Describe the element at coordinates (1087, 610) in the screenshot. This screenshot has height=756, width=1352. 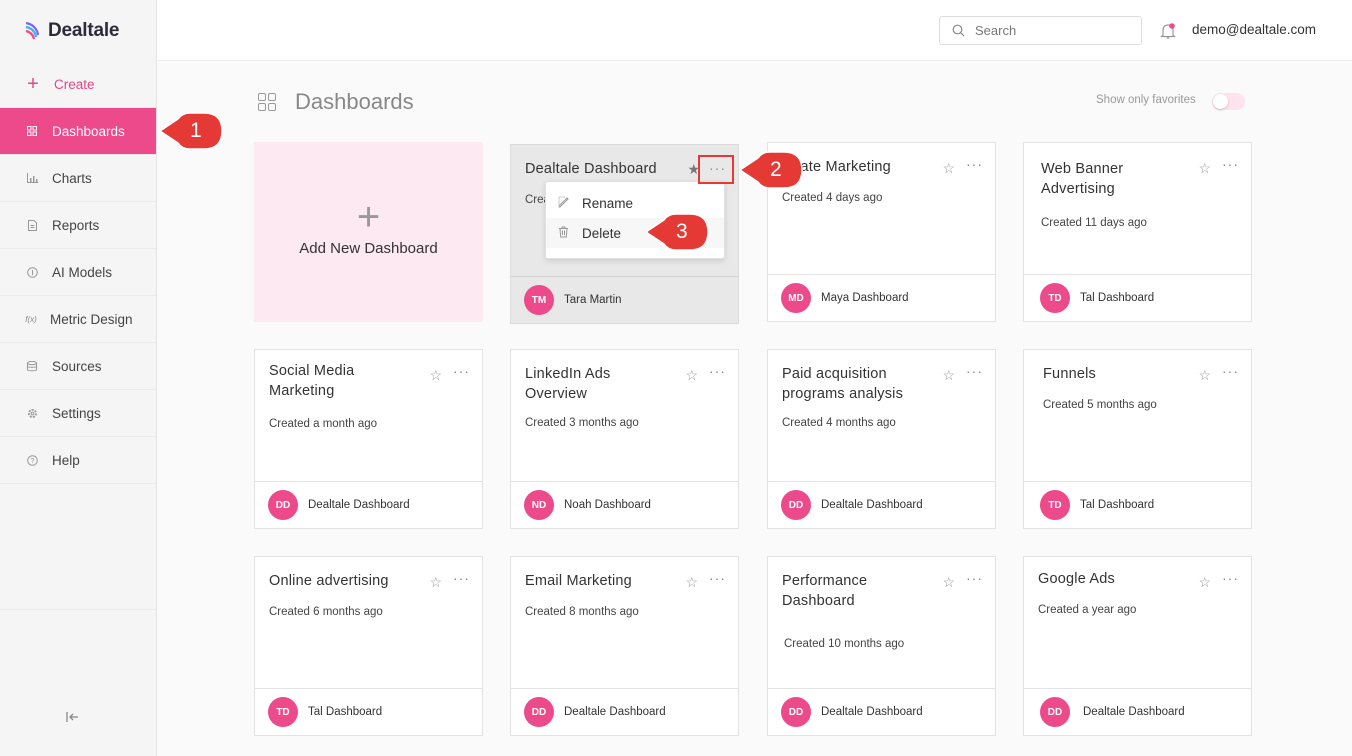
I see `card-created: Created a year ago` at that location.